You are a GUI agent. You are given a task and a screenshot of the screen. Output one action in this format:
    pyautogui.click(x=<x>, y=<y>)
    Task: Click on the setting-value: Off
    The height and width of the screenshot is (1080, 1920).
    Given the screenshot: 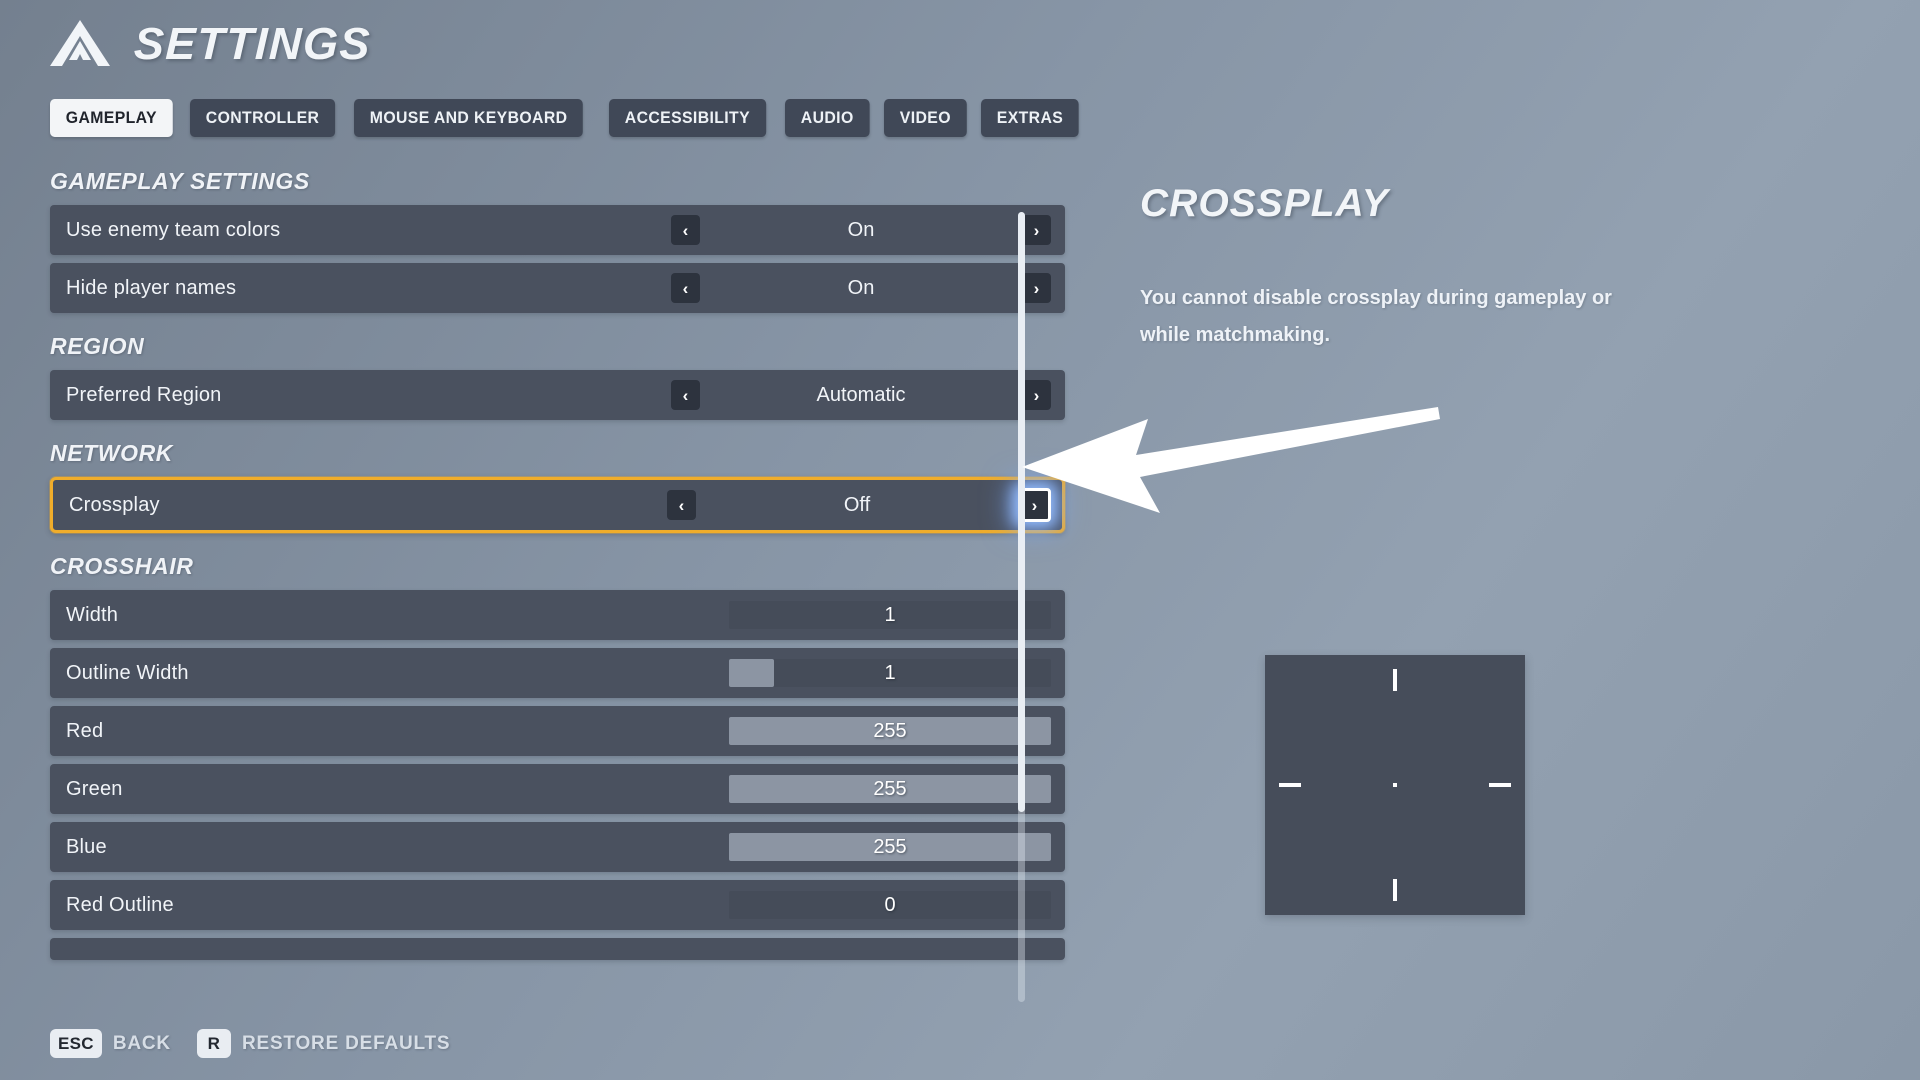 What is the action you would take?
    pyautogui.click(x=857, y=504)
    